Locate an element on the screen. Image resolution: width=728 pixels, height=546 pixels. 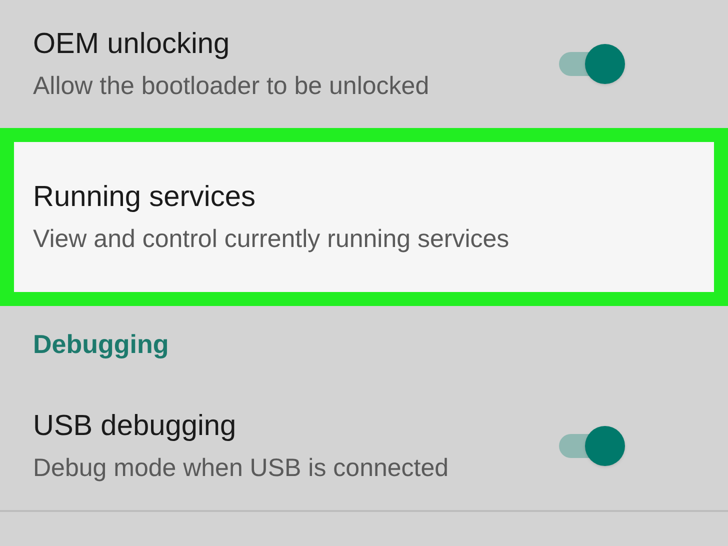
setting-title: USB debugging is located at coordinates (135, 426).